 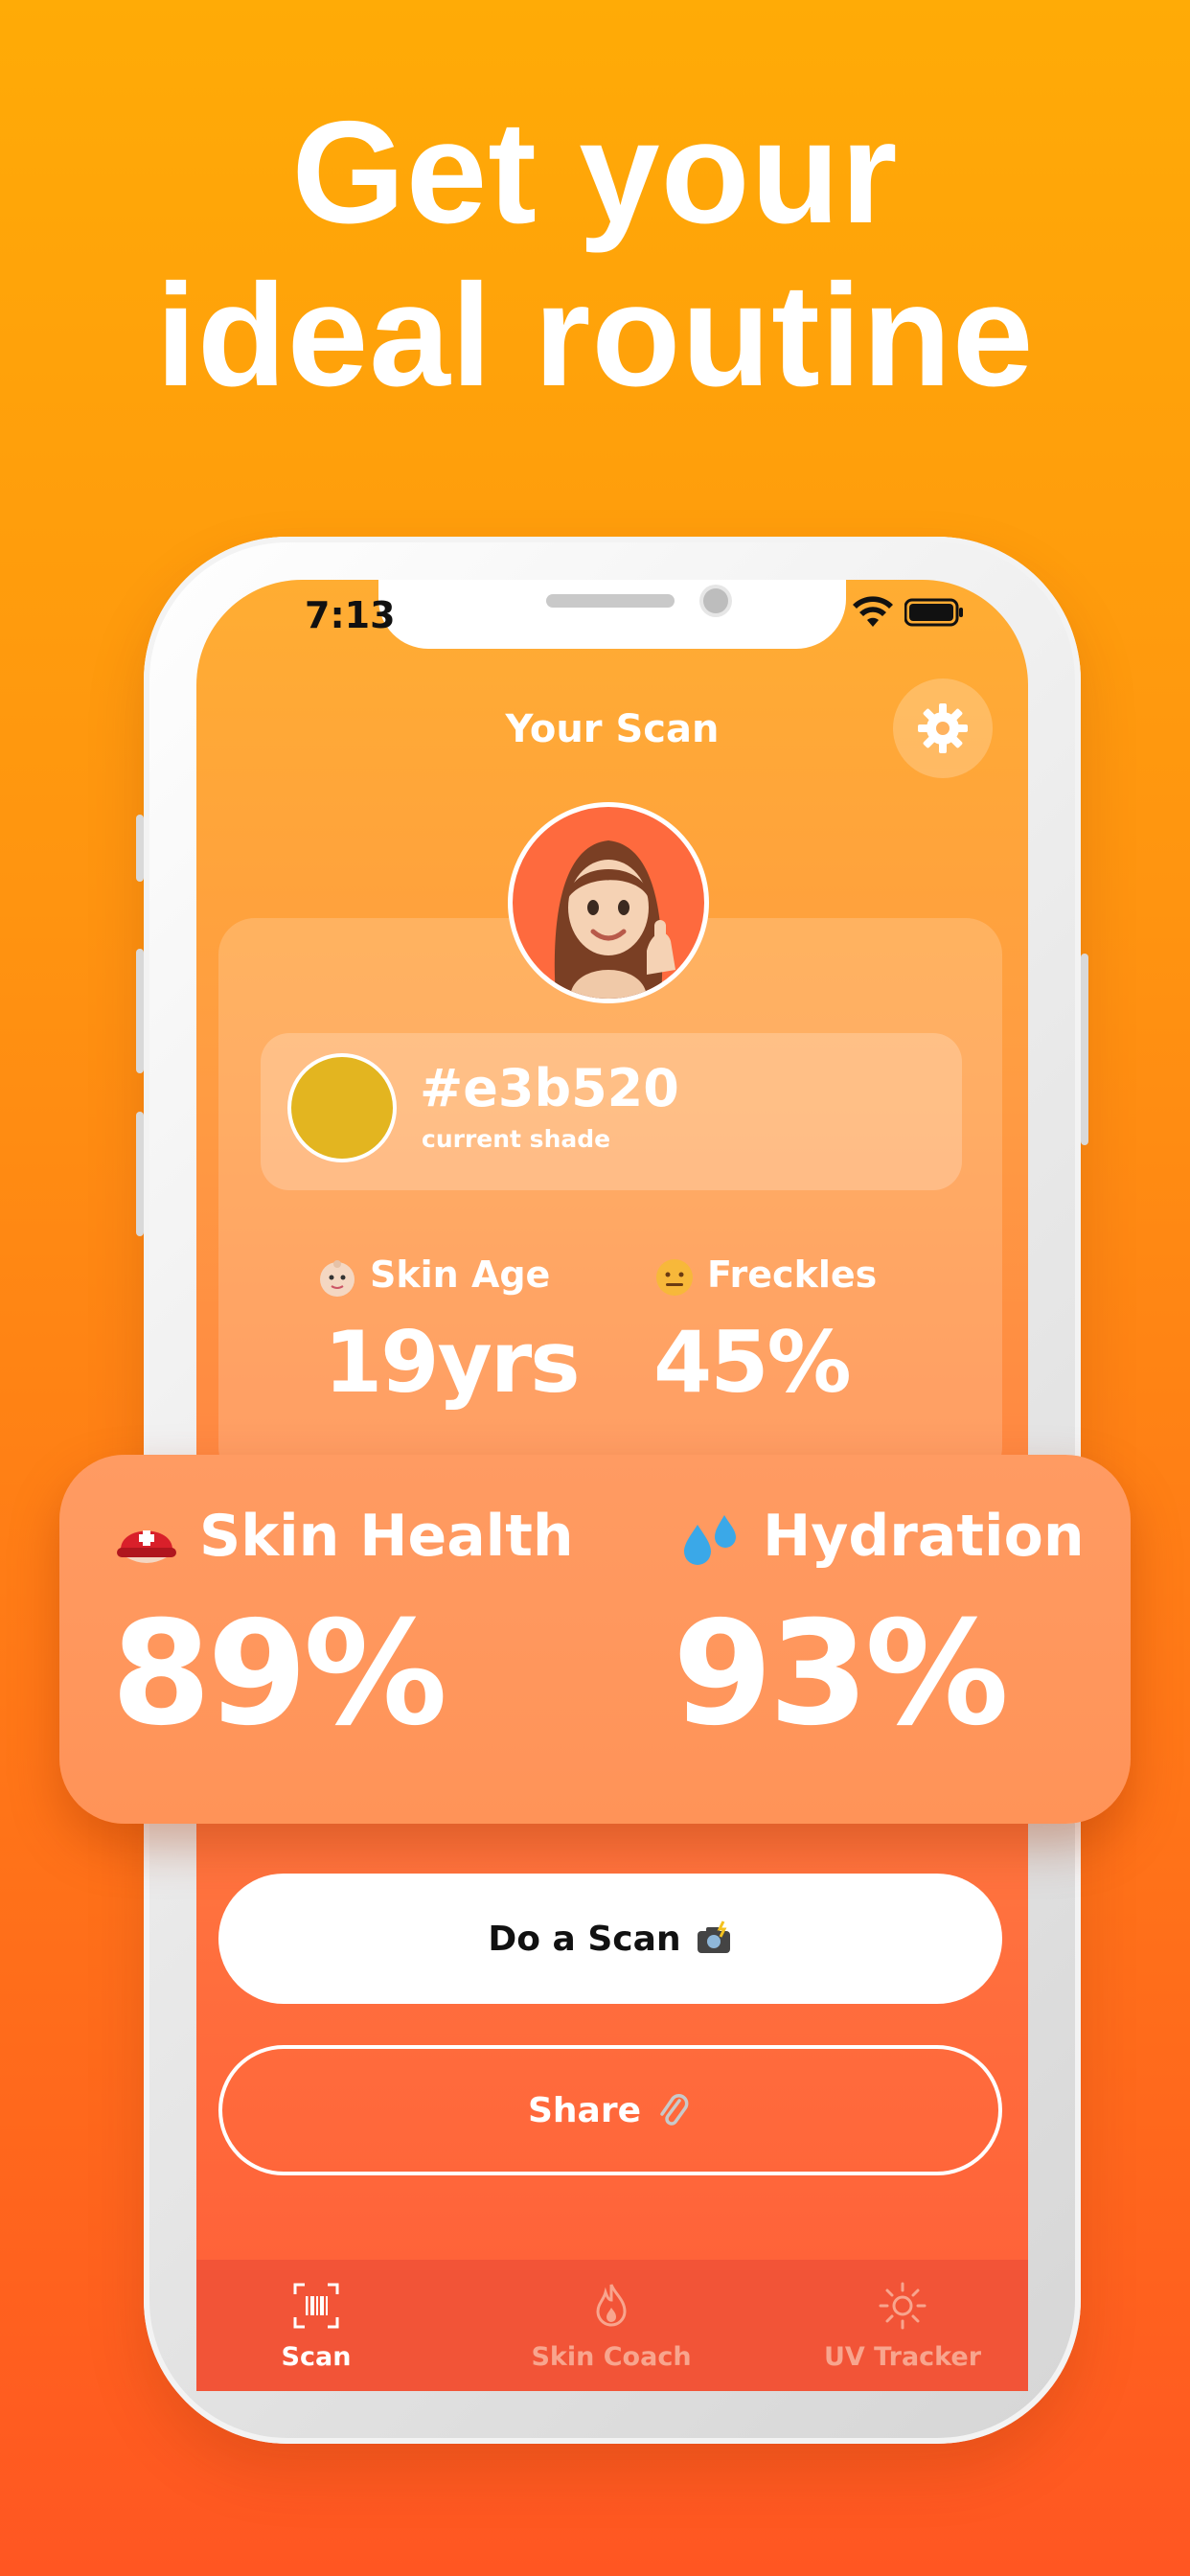 What do you see at coordinates (793, 1275) in the screenshot?
I see `stat-freckles-text: Freckles` at bounding box center [793, 1275].